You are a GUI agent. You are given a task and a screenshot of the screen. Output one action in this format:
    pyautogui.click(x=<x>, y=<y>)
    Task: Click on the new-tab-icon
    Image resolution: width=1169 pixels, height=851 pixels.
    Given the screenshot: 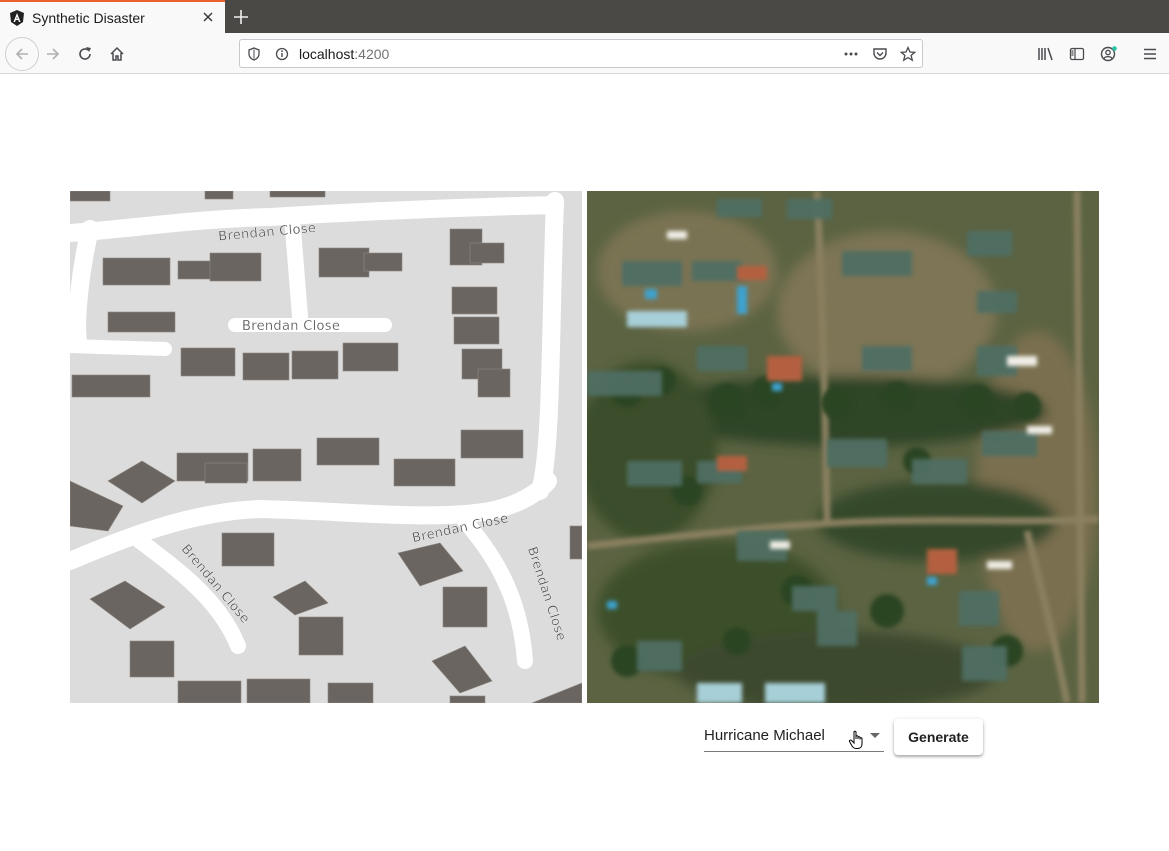 What is the action you would take?
    pyautogui.click(x=241, y=17)
    